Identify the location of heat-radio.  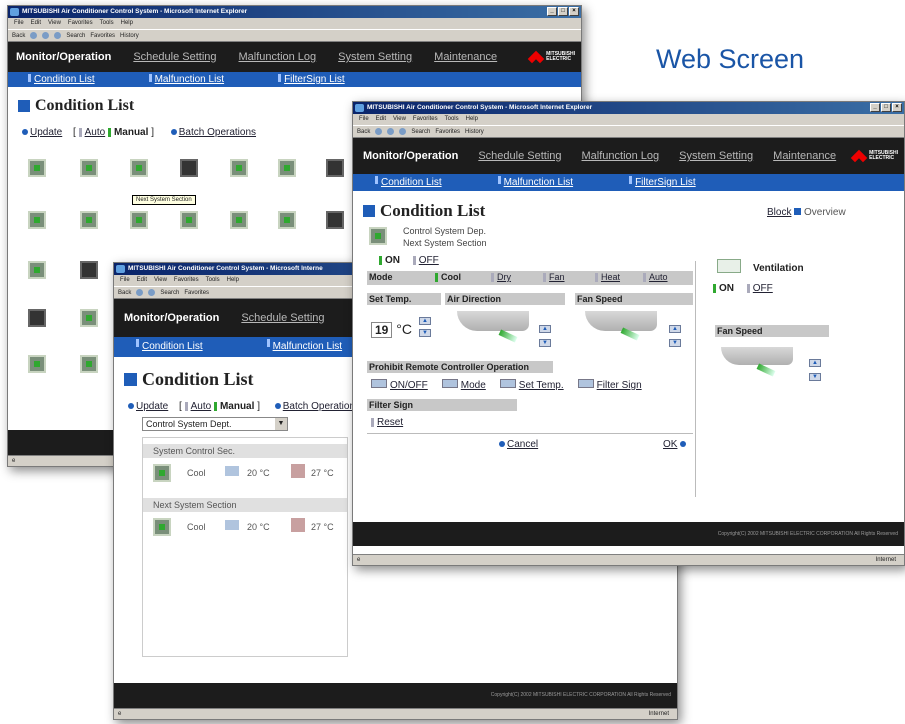
(596, 278).